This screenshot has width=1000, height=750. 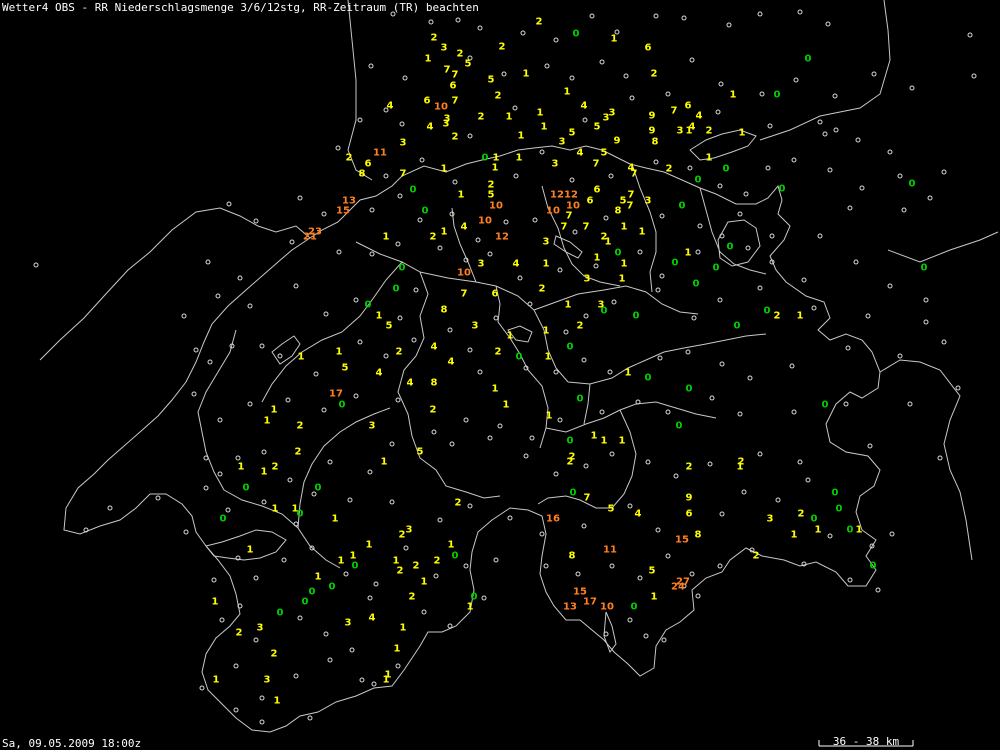 I want to click on scale-bar: 36 - 38 km, so click(x=866, y=741).